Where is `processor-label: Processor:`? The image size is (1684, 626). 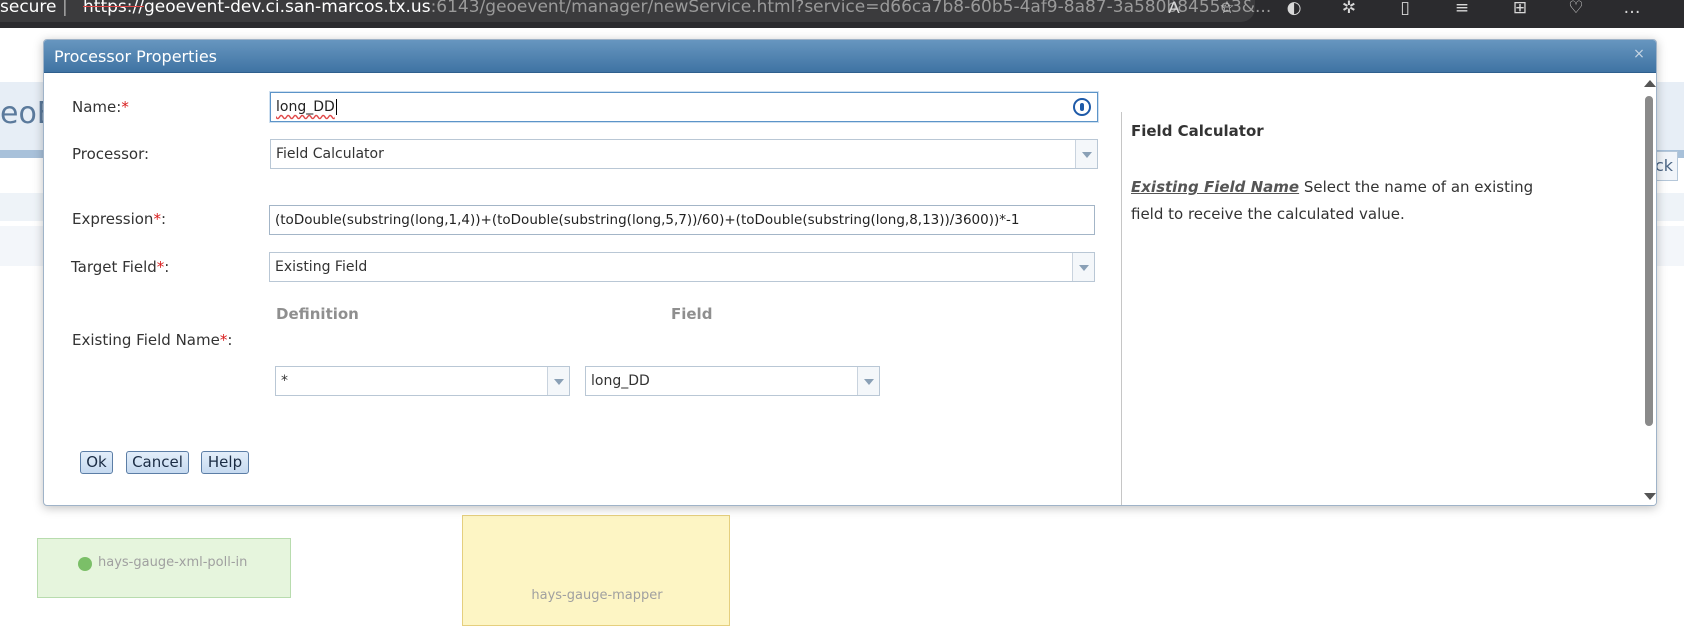
processor-label: Processor: is located at coordinates (111, 154).